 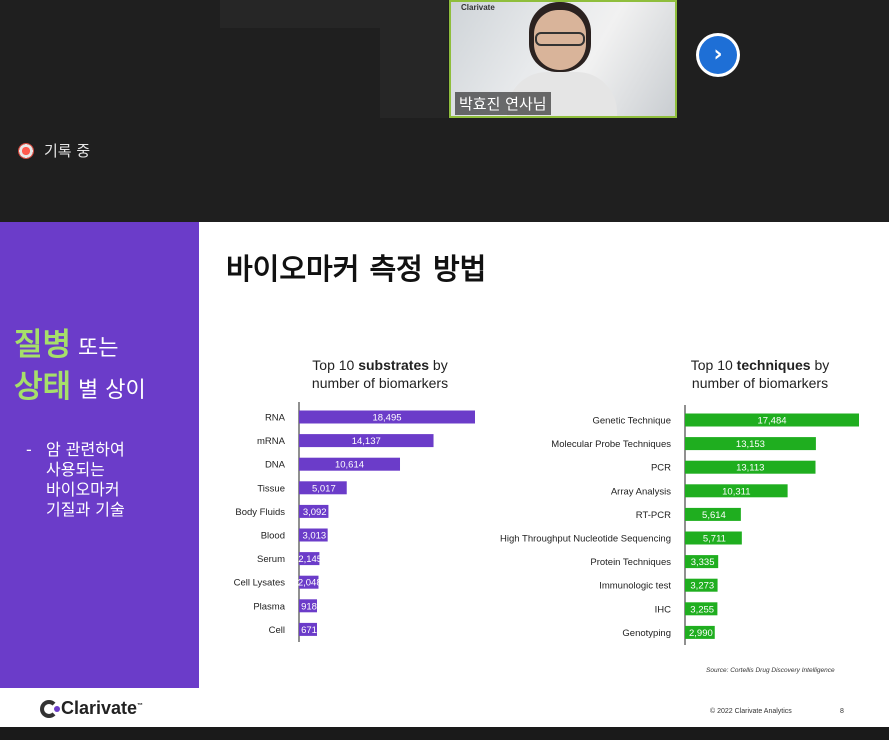 I want to click on technique-value-label: 5,711, so click(x=714, y=539).